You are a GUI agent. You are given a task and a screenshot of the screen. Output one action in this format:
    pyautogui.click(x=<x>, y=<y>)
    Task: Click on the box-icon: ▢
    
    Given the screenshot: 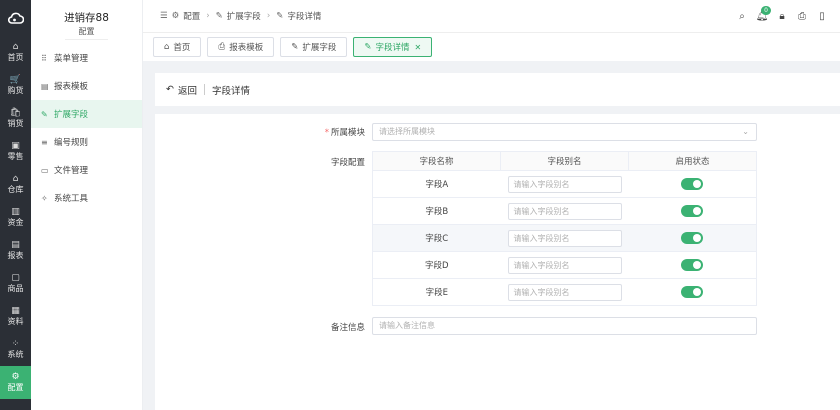 What is the action you would take?
    pyautogui.click(x=15, y=278)
    